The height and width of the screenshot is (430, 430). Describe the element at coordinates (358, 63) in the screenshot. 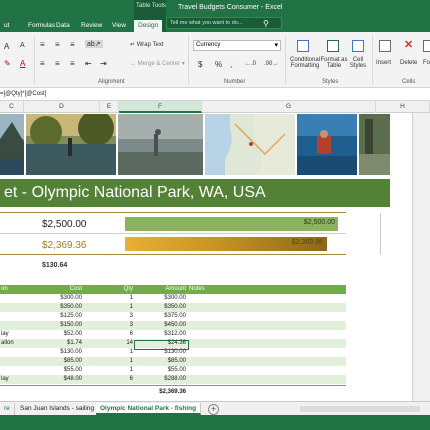

I see `cell-styles-button: Cell Styles` at that location.